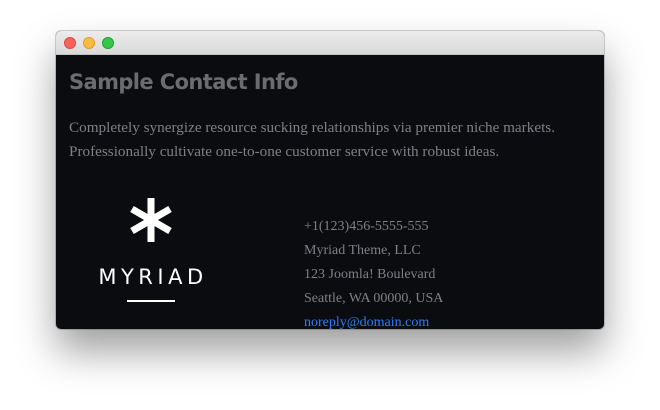 This screenshot has height=410, width=660. What do you see at coordinates (151, 252) in the screenshot?
I see `myriad-logo: MYRIAD` at bounding box center [151, 252].